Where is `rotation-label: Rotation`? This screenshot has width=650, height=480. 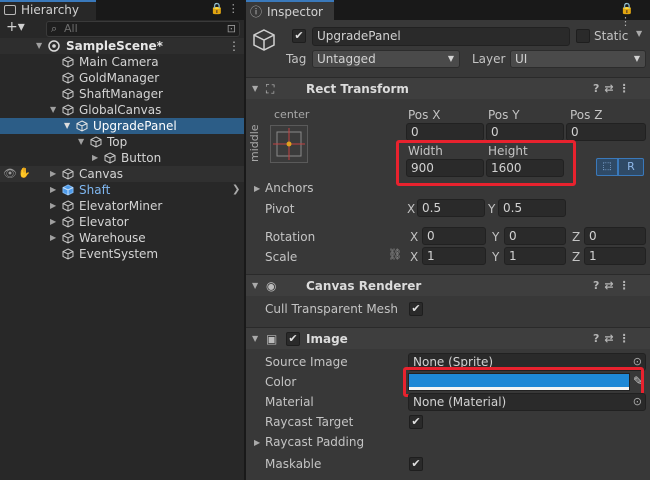
rotation-label: Rotation is located at coordinates (290, 237).